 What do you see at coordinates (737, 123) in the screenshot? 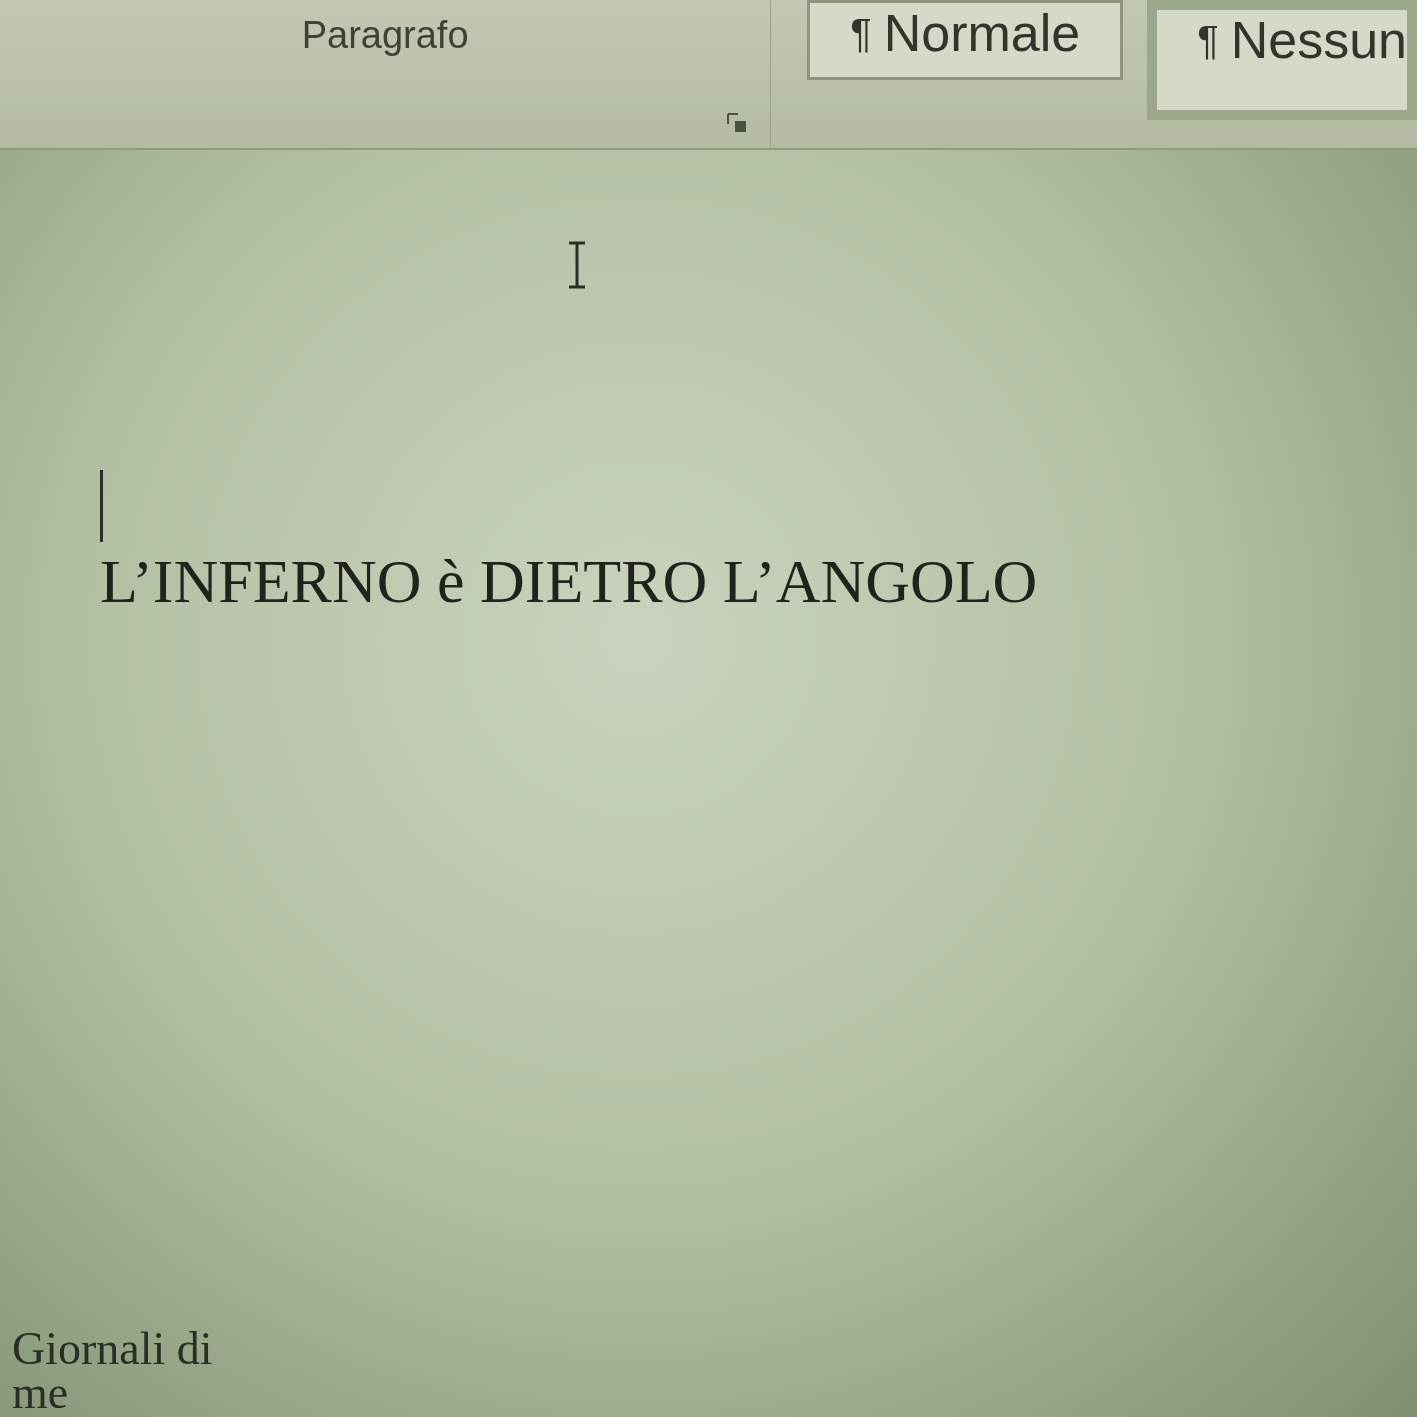
I see `dialog-launcher-icon` at bounding box center [737, 123].